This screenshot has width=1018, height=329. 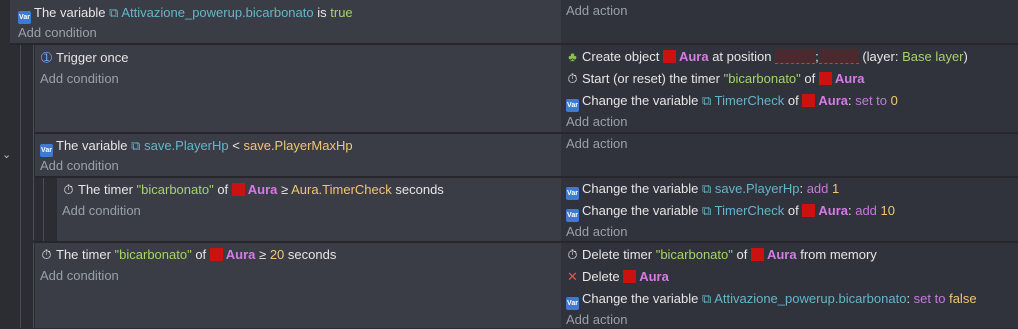 What do you see at coordinates (871, 100) in the screenshot?
I see `operator: set to` at bounding box center [871, 100].